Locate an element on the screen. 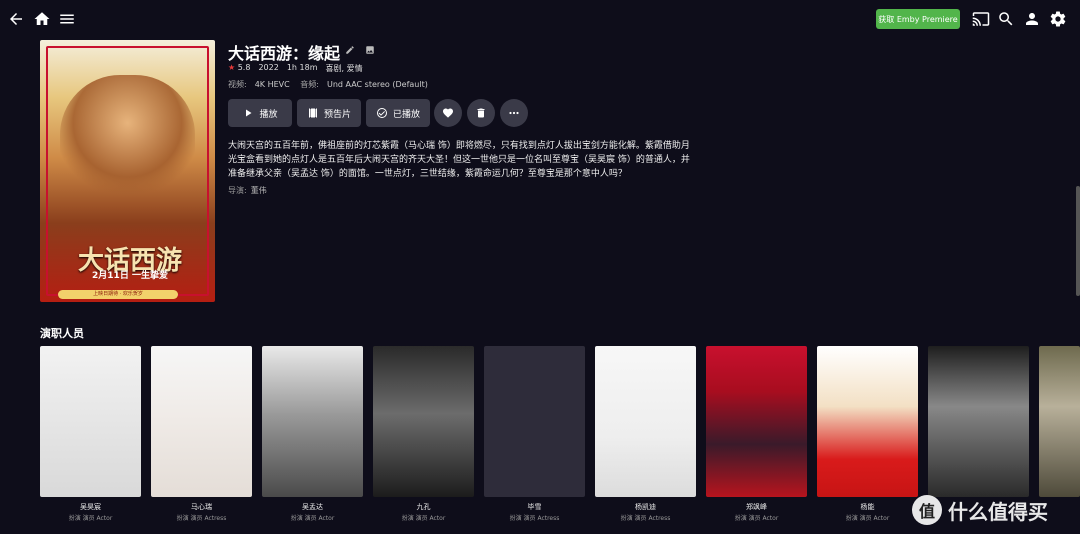 The width and height of the screenshot is (1080, 534). play-label: 播放 is located at coordinates (268, 114).